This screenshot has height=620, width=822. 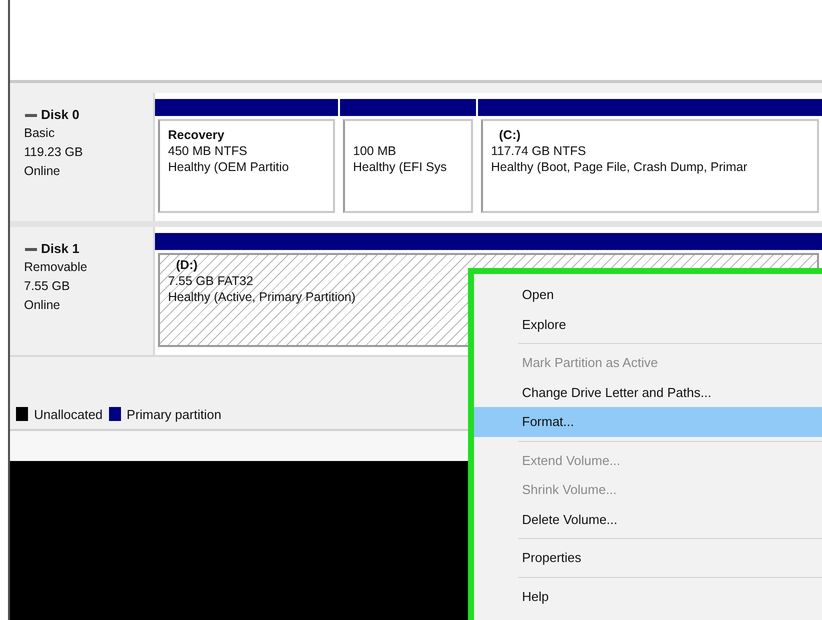 What do you see at coordinates (509, 135) in the screenshot?
I see `partition-label: (C:)` at bounding box center [509, 135].